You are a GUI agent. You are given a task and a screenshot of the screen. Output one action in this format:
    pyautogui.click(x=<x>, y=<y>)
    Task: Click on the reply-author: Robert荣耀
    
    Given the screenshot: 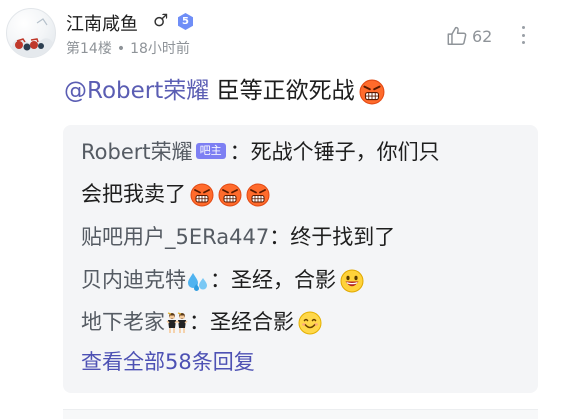 What is the action you would take?
    pyautogui.click(x=137, y=152)
    